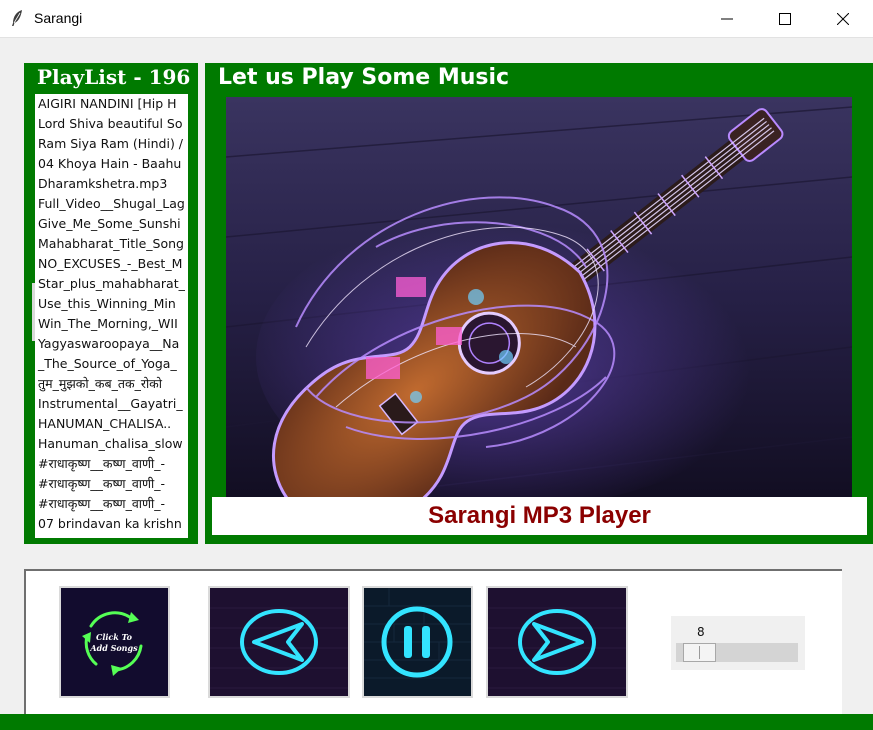 This screenshot has width=873, height=730. Describe the element at coordinates (436, 19) in the screenshot. I see `title-bar: Sarangi` at that location.